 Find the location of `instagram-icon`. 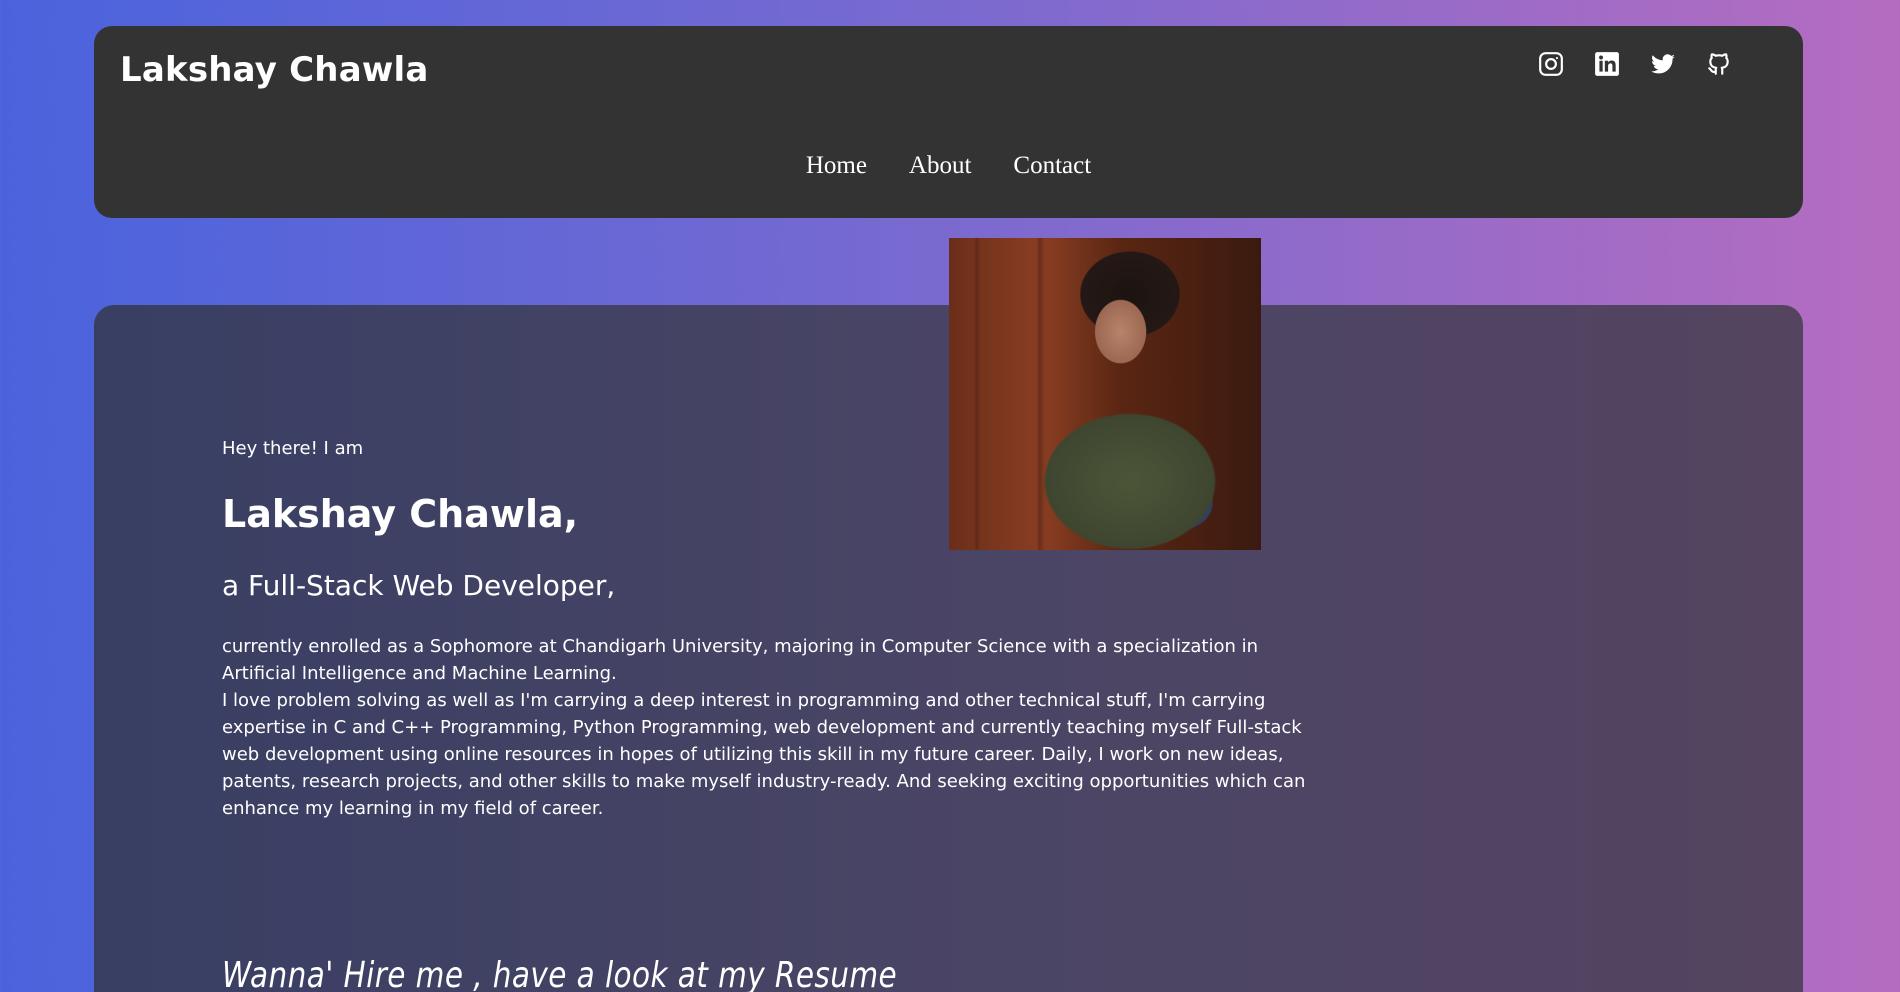

instagram-icon is located at coordinates (1551, 64).